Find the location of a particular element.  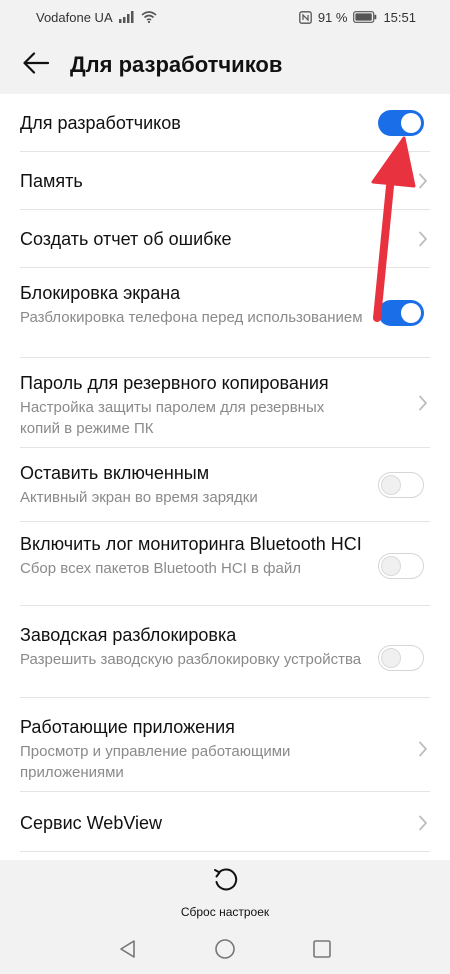

setting-title: Заводская разблокировка is located at coordinates (128, 635).